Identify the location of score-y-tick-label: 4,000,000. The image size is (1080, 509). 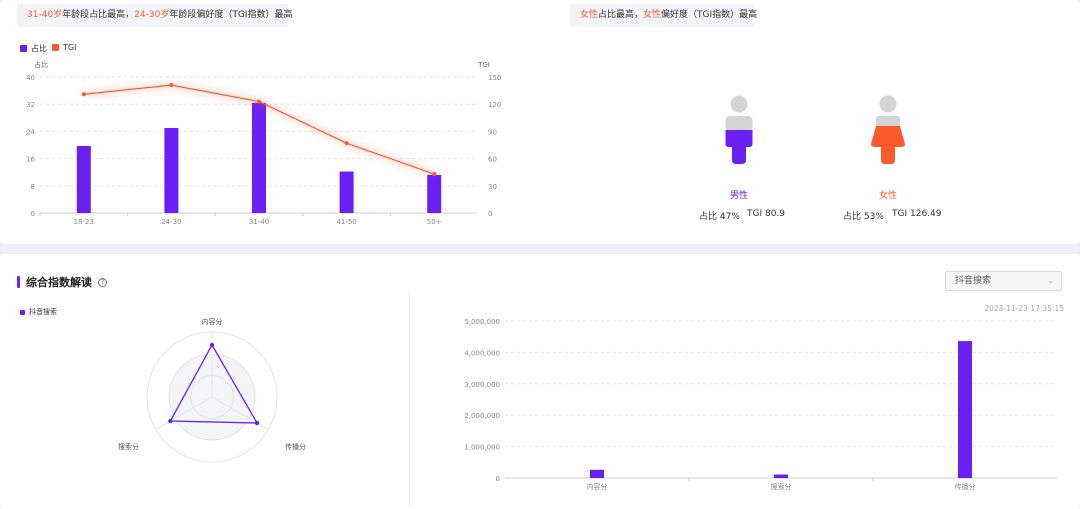
(482, 353).